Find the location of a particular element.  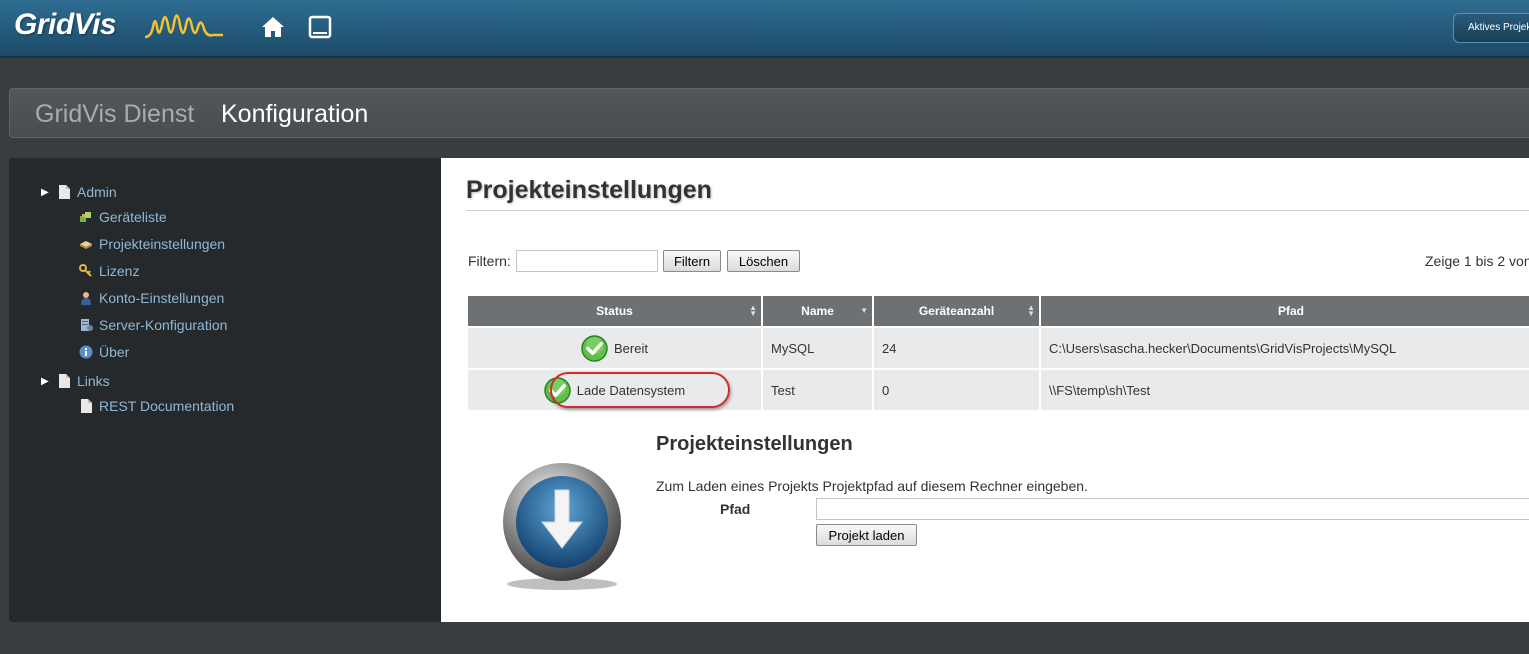

sidebar-item-lizenz: Lizenz is located at coordinates (109, 271).